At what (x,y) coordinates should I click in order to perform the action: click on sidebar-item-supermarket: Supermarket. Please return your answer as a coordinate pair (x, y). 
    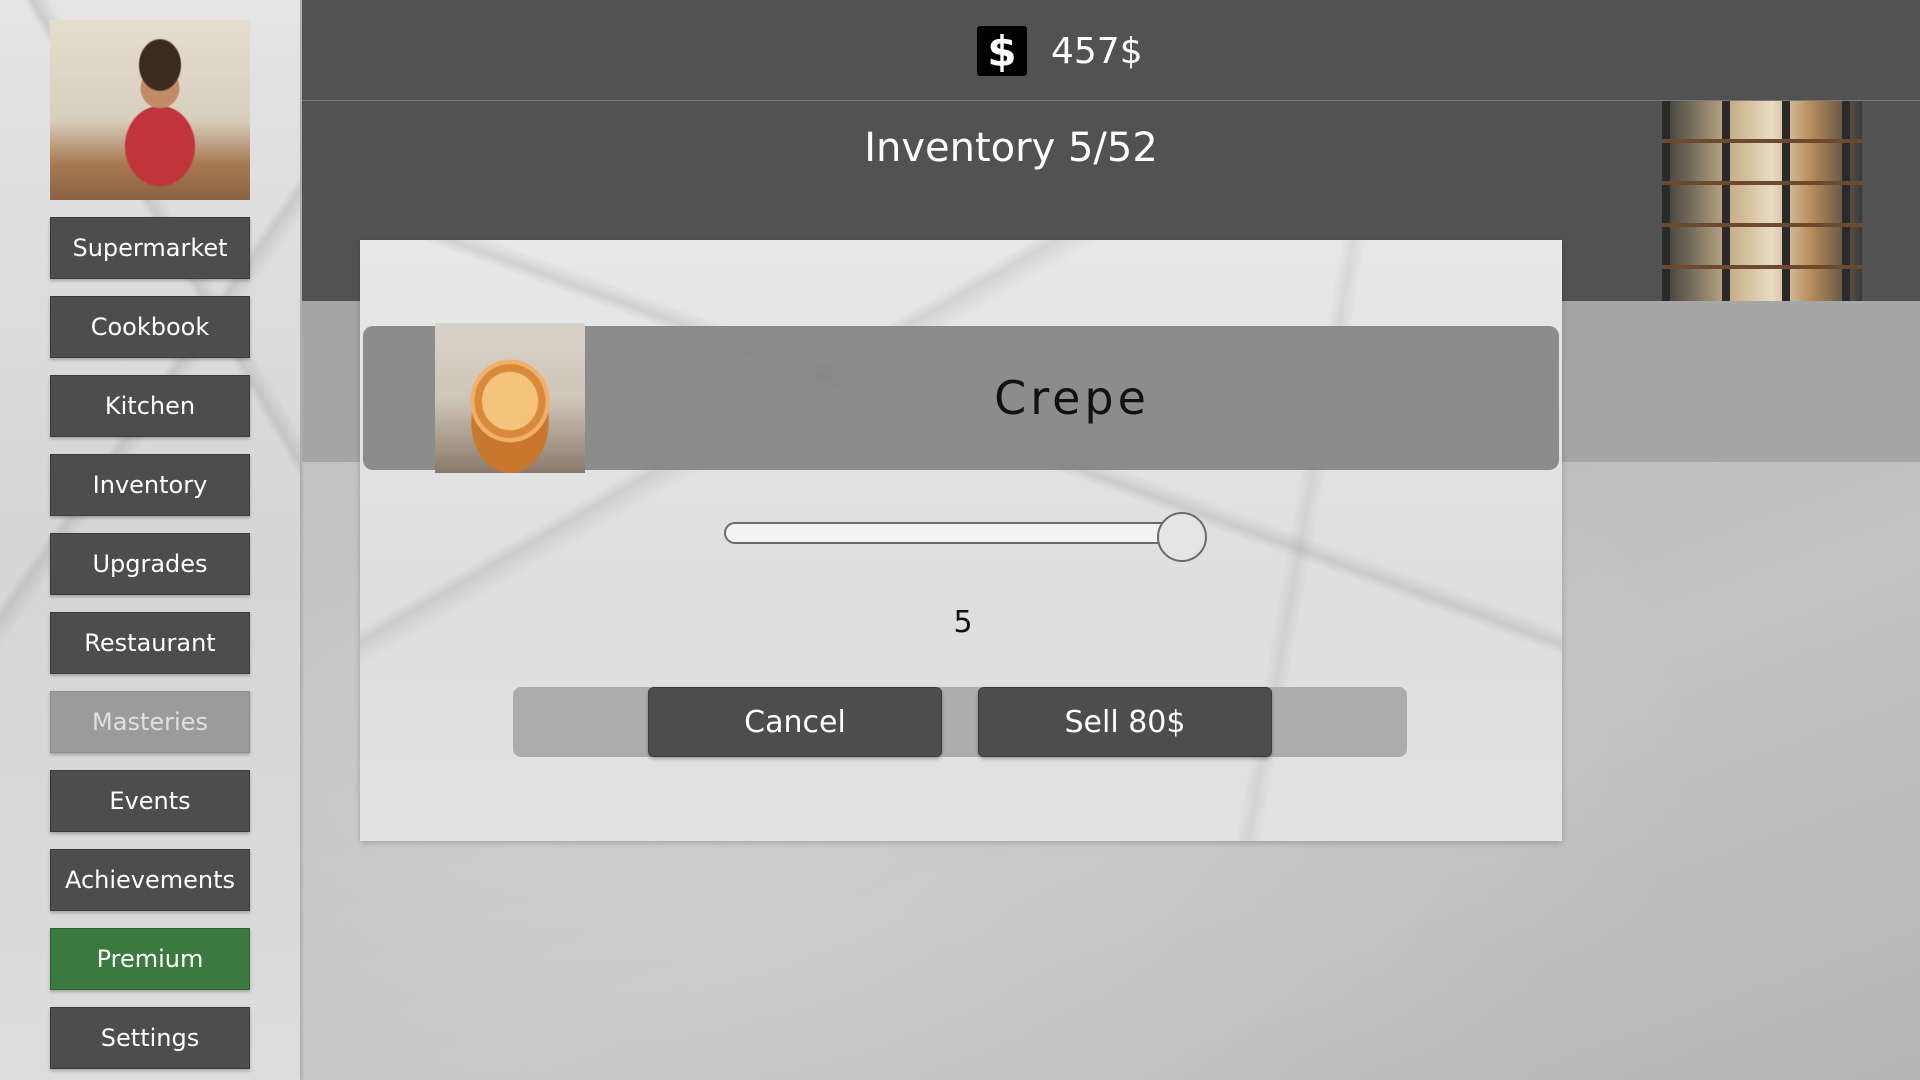
    Looking at the image, I should click on (150, 248).